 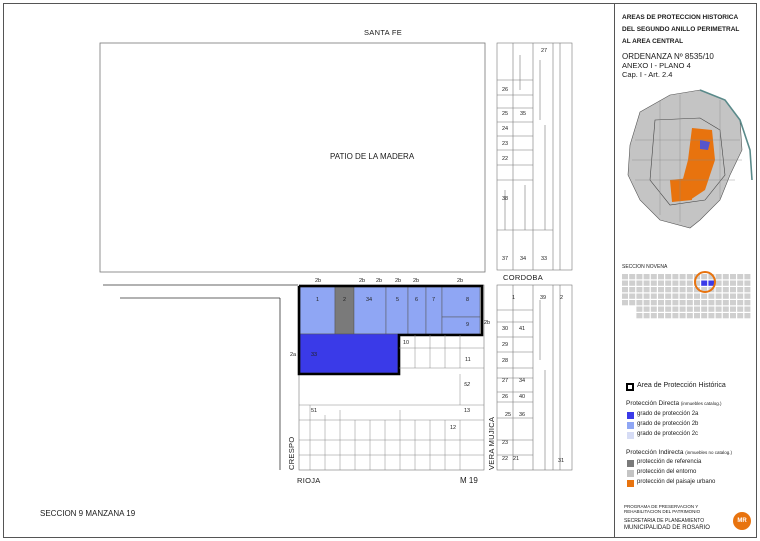 What do you see at coordinates (653, 41) in the screenshot?
I see `title-line-3: AL AREA CENTRAL` at bounding box center [653, 41].